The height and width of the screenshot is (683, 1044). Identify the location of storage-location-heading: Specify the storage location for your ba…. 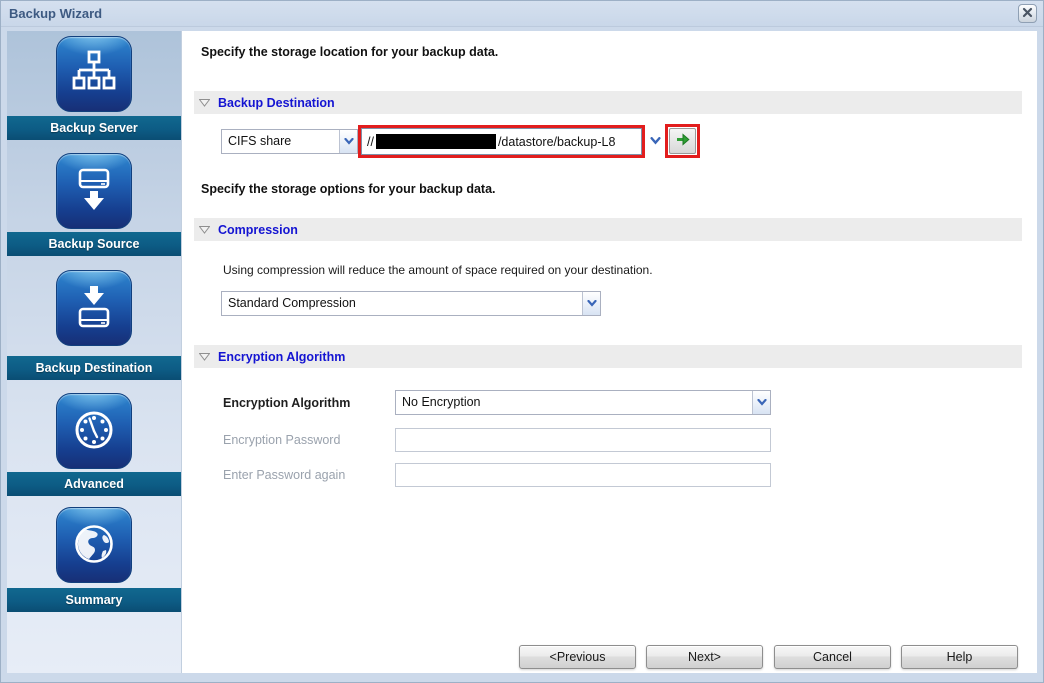
(350, 52).